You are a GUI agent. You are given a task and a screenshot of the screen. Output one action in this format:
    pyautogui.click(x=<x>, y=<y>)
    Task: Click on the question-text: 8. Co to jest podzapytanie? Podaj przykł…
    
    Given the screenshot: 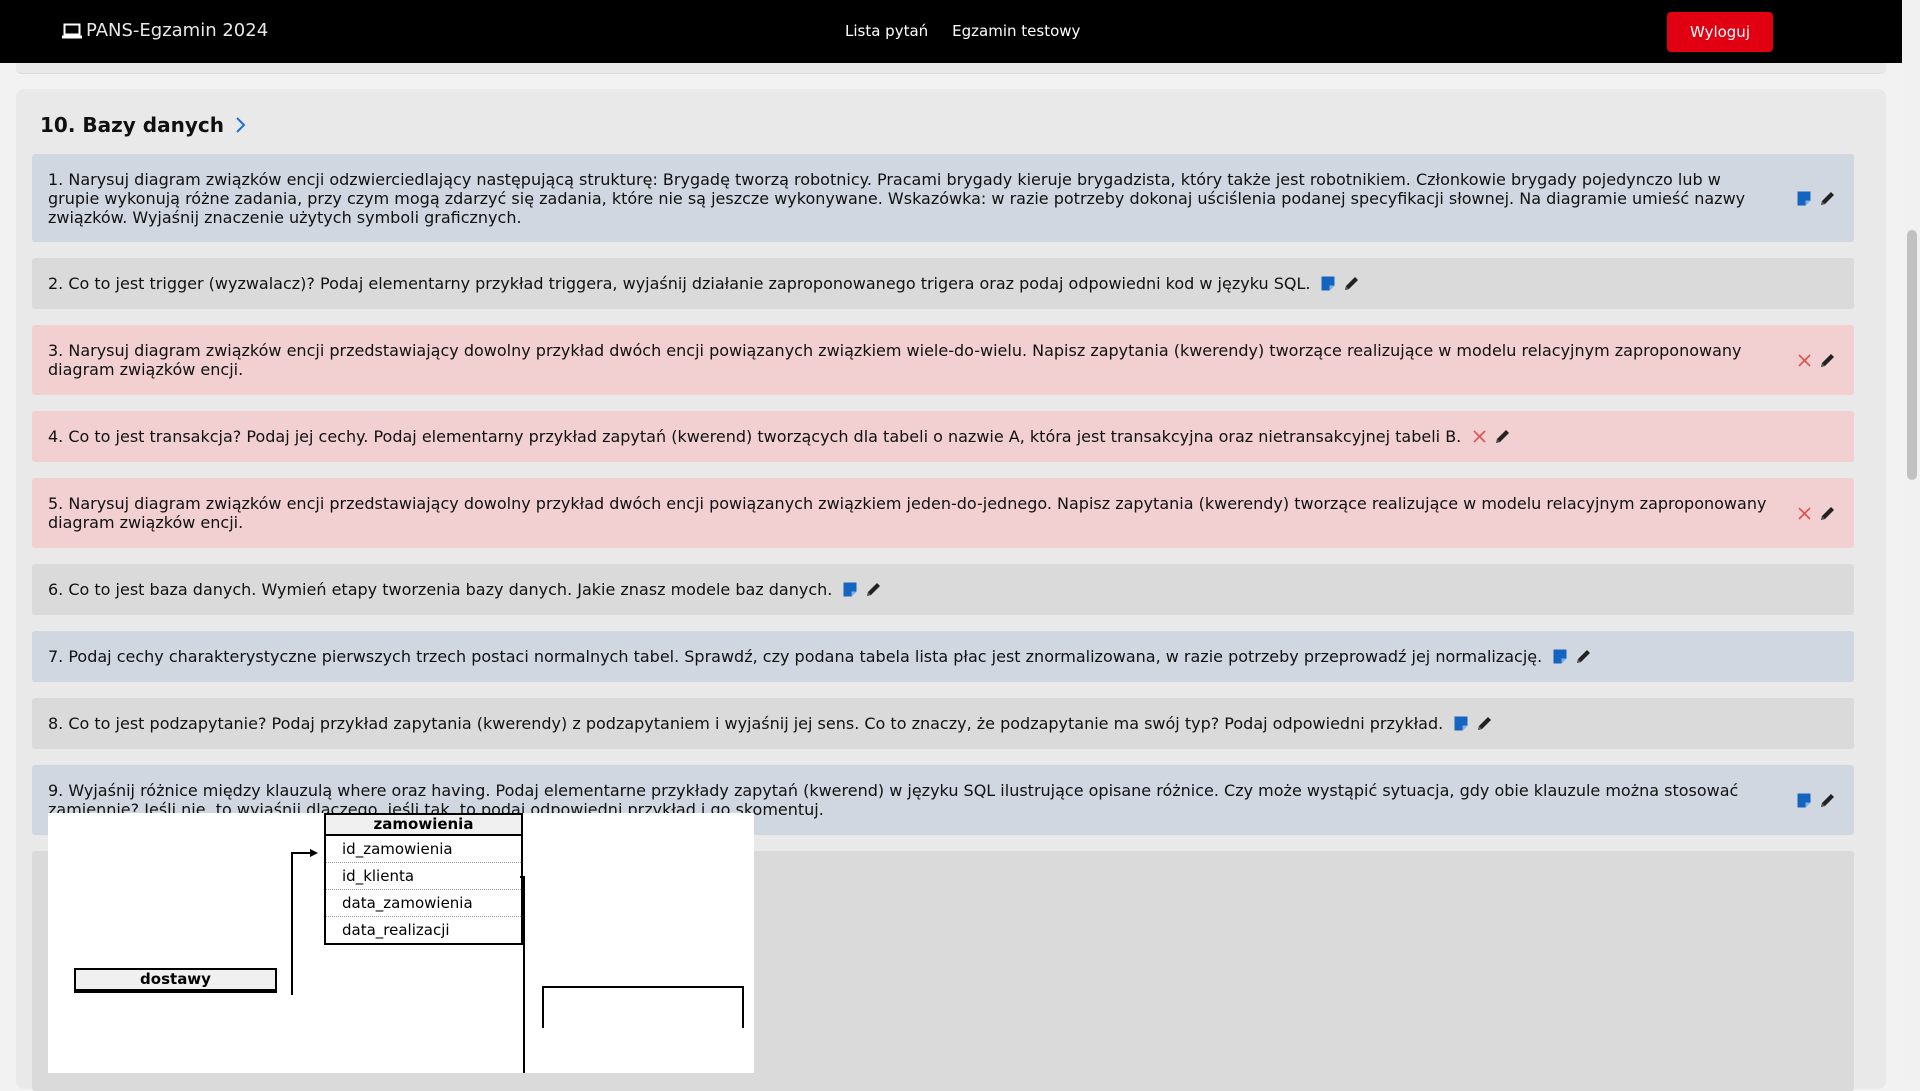 What is the action you would take?
    pyautogui.click(x=746, y=723)
    